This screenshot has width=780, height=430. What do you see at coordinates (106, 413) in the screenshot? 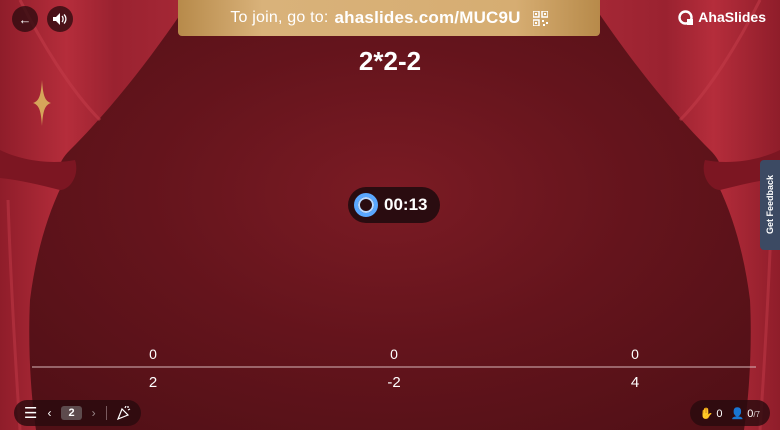
I see `divider` at bounding box center [106, 413].